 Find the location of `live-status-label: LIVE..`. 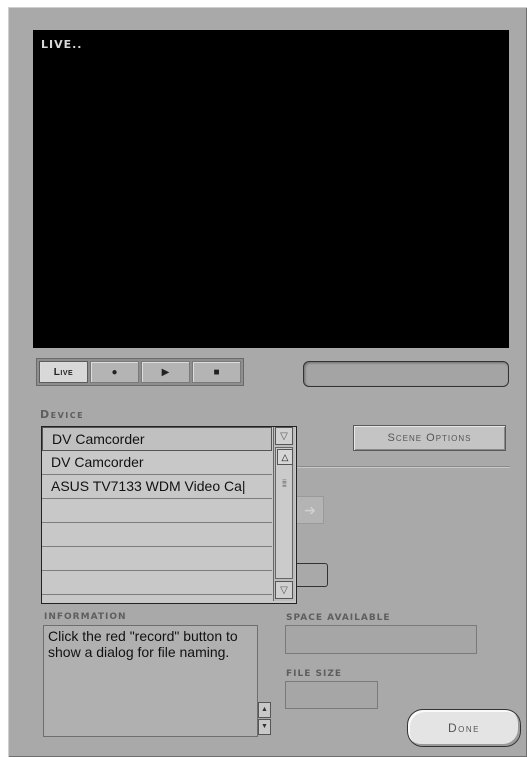

live-status-label: LIVE.. is located at coordinates (62, 44).